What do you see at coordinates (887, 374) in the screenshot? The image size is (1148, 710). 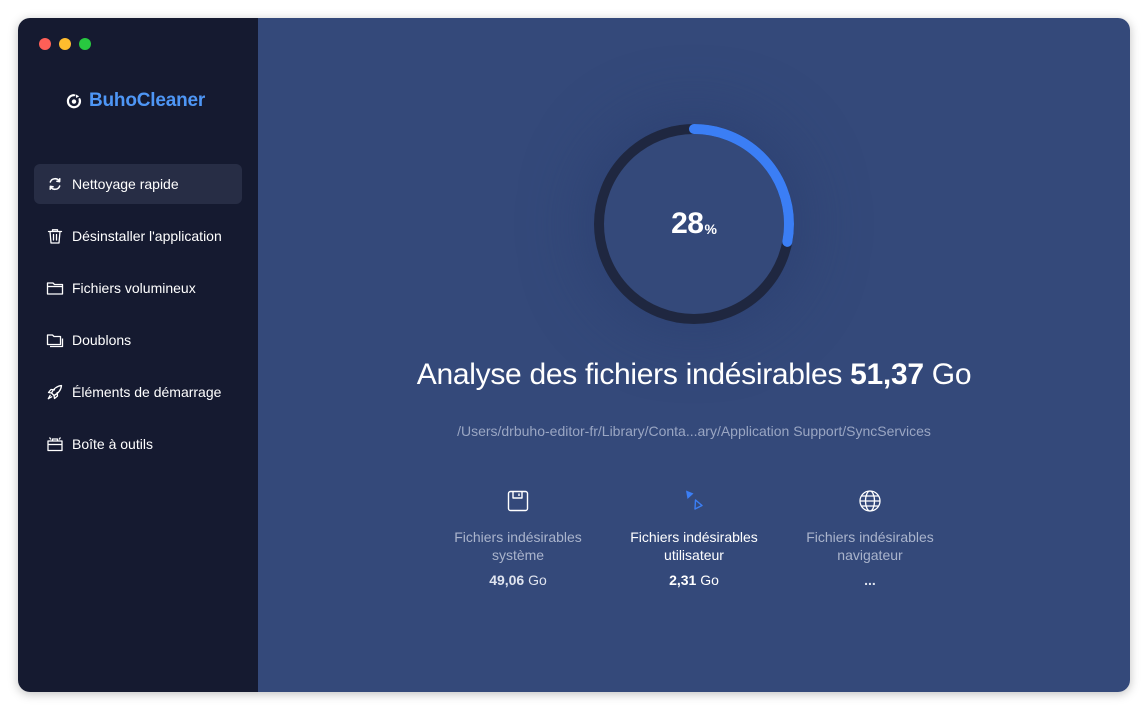 I see `headline-size-value: 51,37` at bounding box center [887, 374].